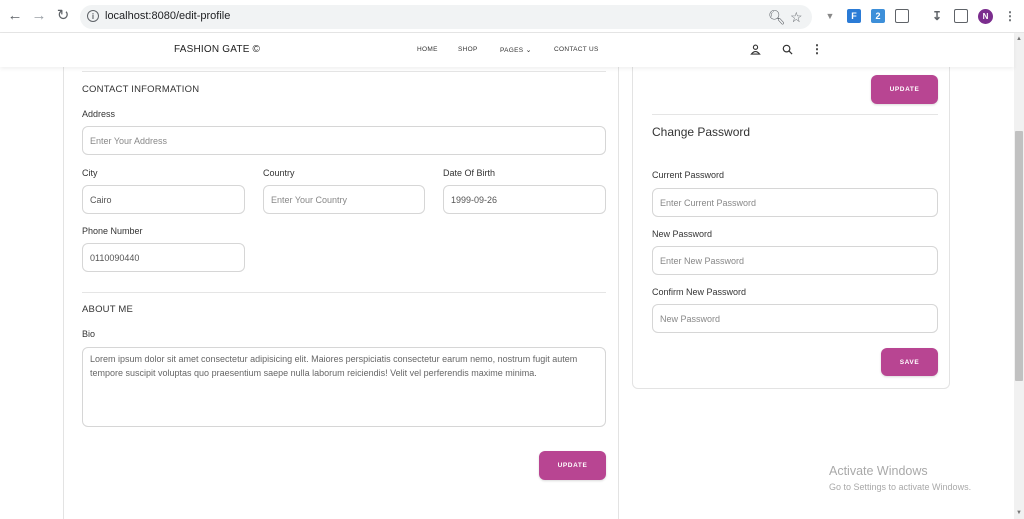 This screenshot has height=519, width=1024. What do you see at coordinates (89, 334) in the screenshot?
I see `bio-label: Bio` at bounding box center [89, 334].